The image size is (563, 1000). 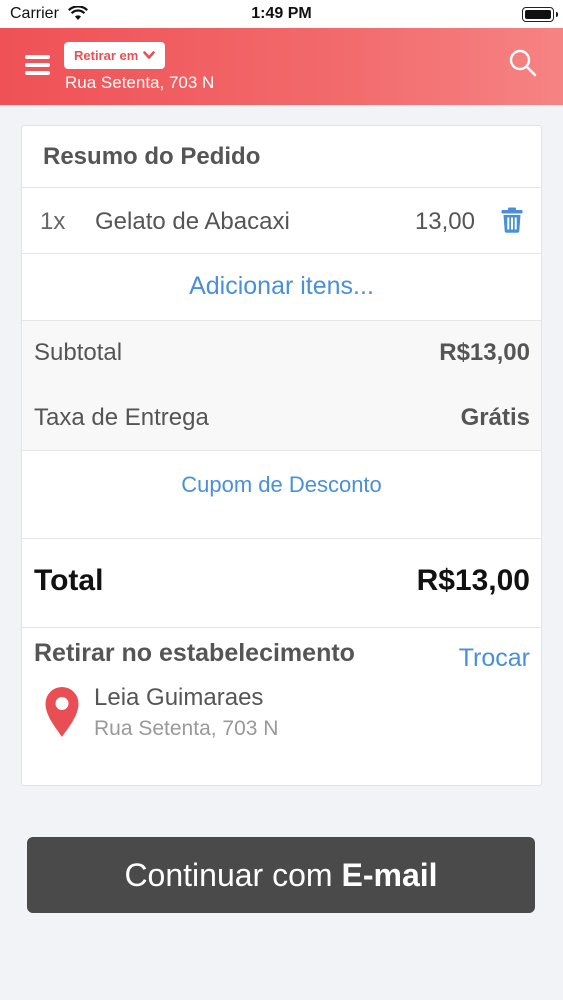 What do you see at coordinates (540, 14) in the screenshot?
I see `battery-icon` at bounding box center [540, 14].